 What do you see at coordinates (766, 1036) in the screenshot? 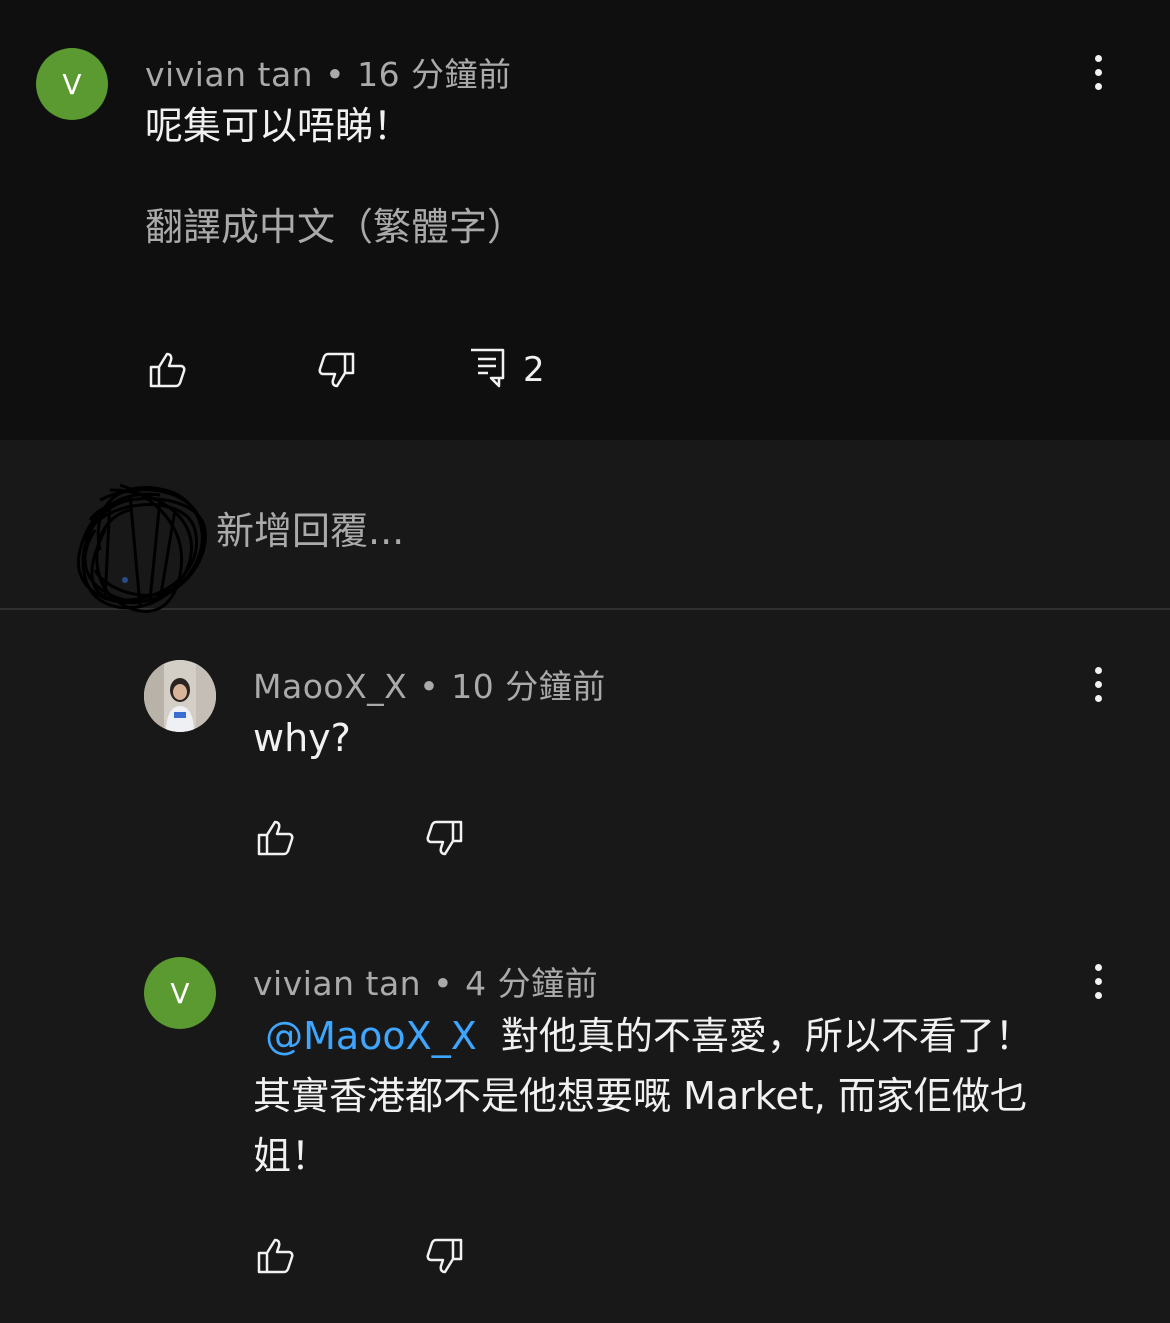
I see `text-line: 對他真的不喜愛，所以不看了！` at bounding box center [766, 1036].